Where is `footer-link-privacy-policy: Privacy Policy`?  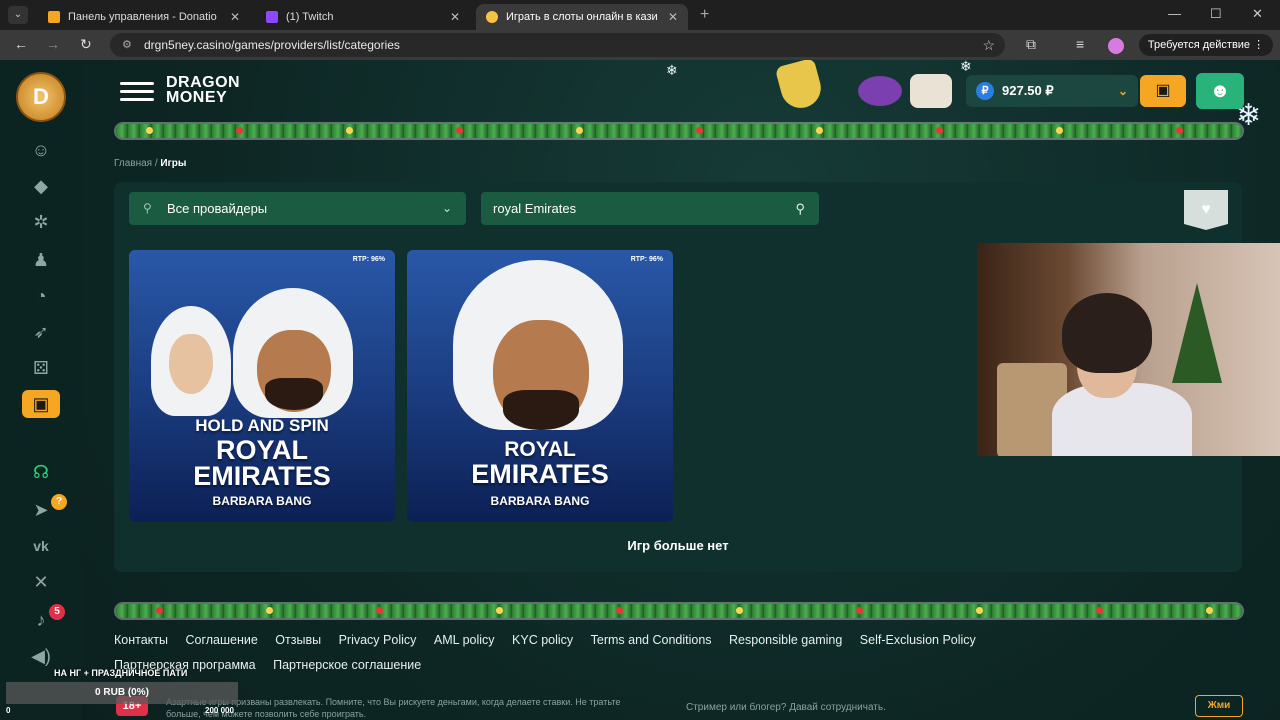
footer-link-privacy-policy: Privacy Policy is located at coordinates (378, 640).